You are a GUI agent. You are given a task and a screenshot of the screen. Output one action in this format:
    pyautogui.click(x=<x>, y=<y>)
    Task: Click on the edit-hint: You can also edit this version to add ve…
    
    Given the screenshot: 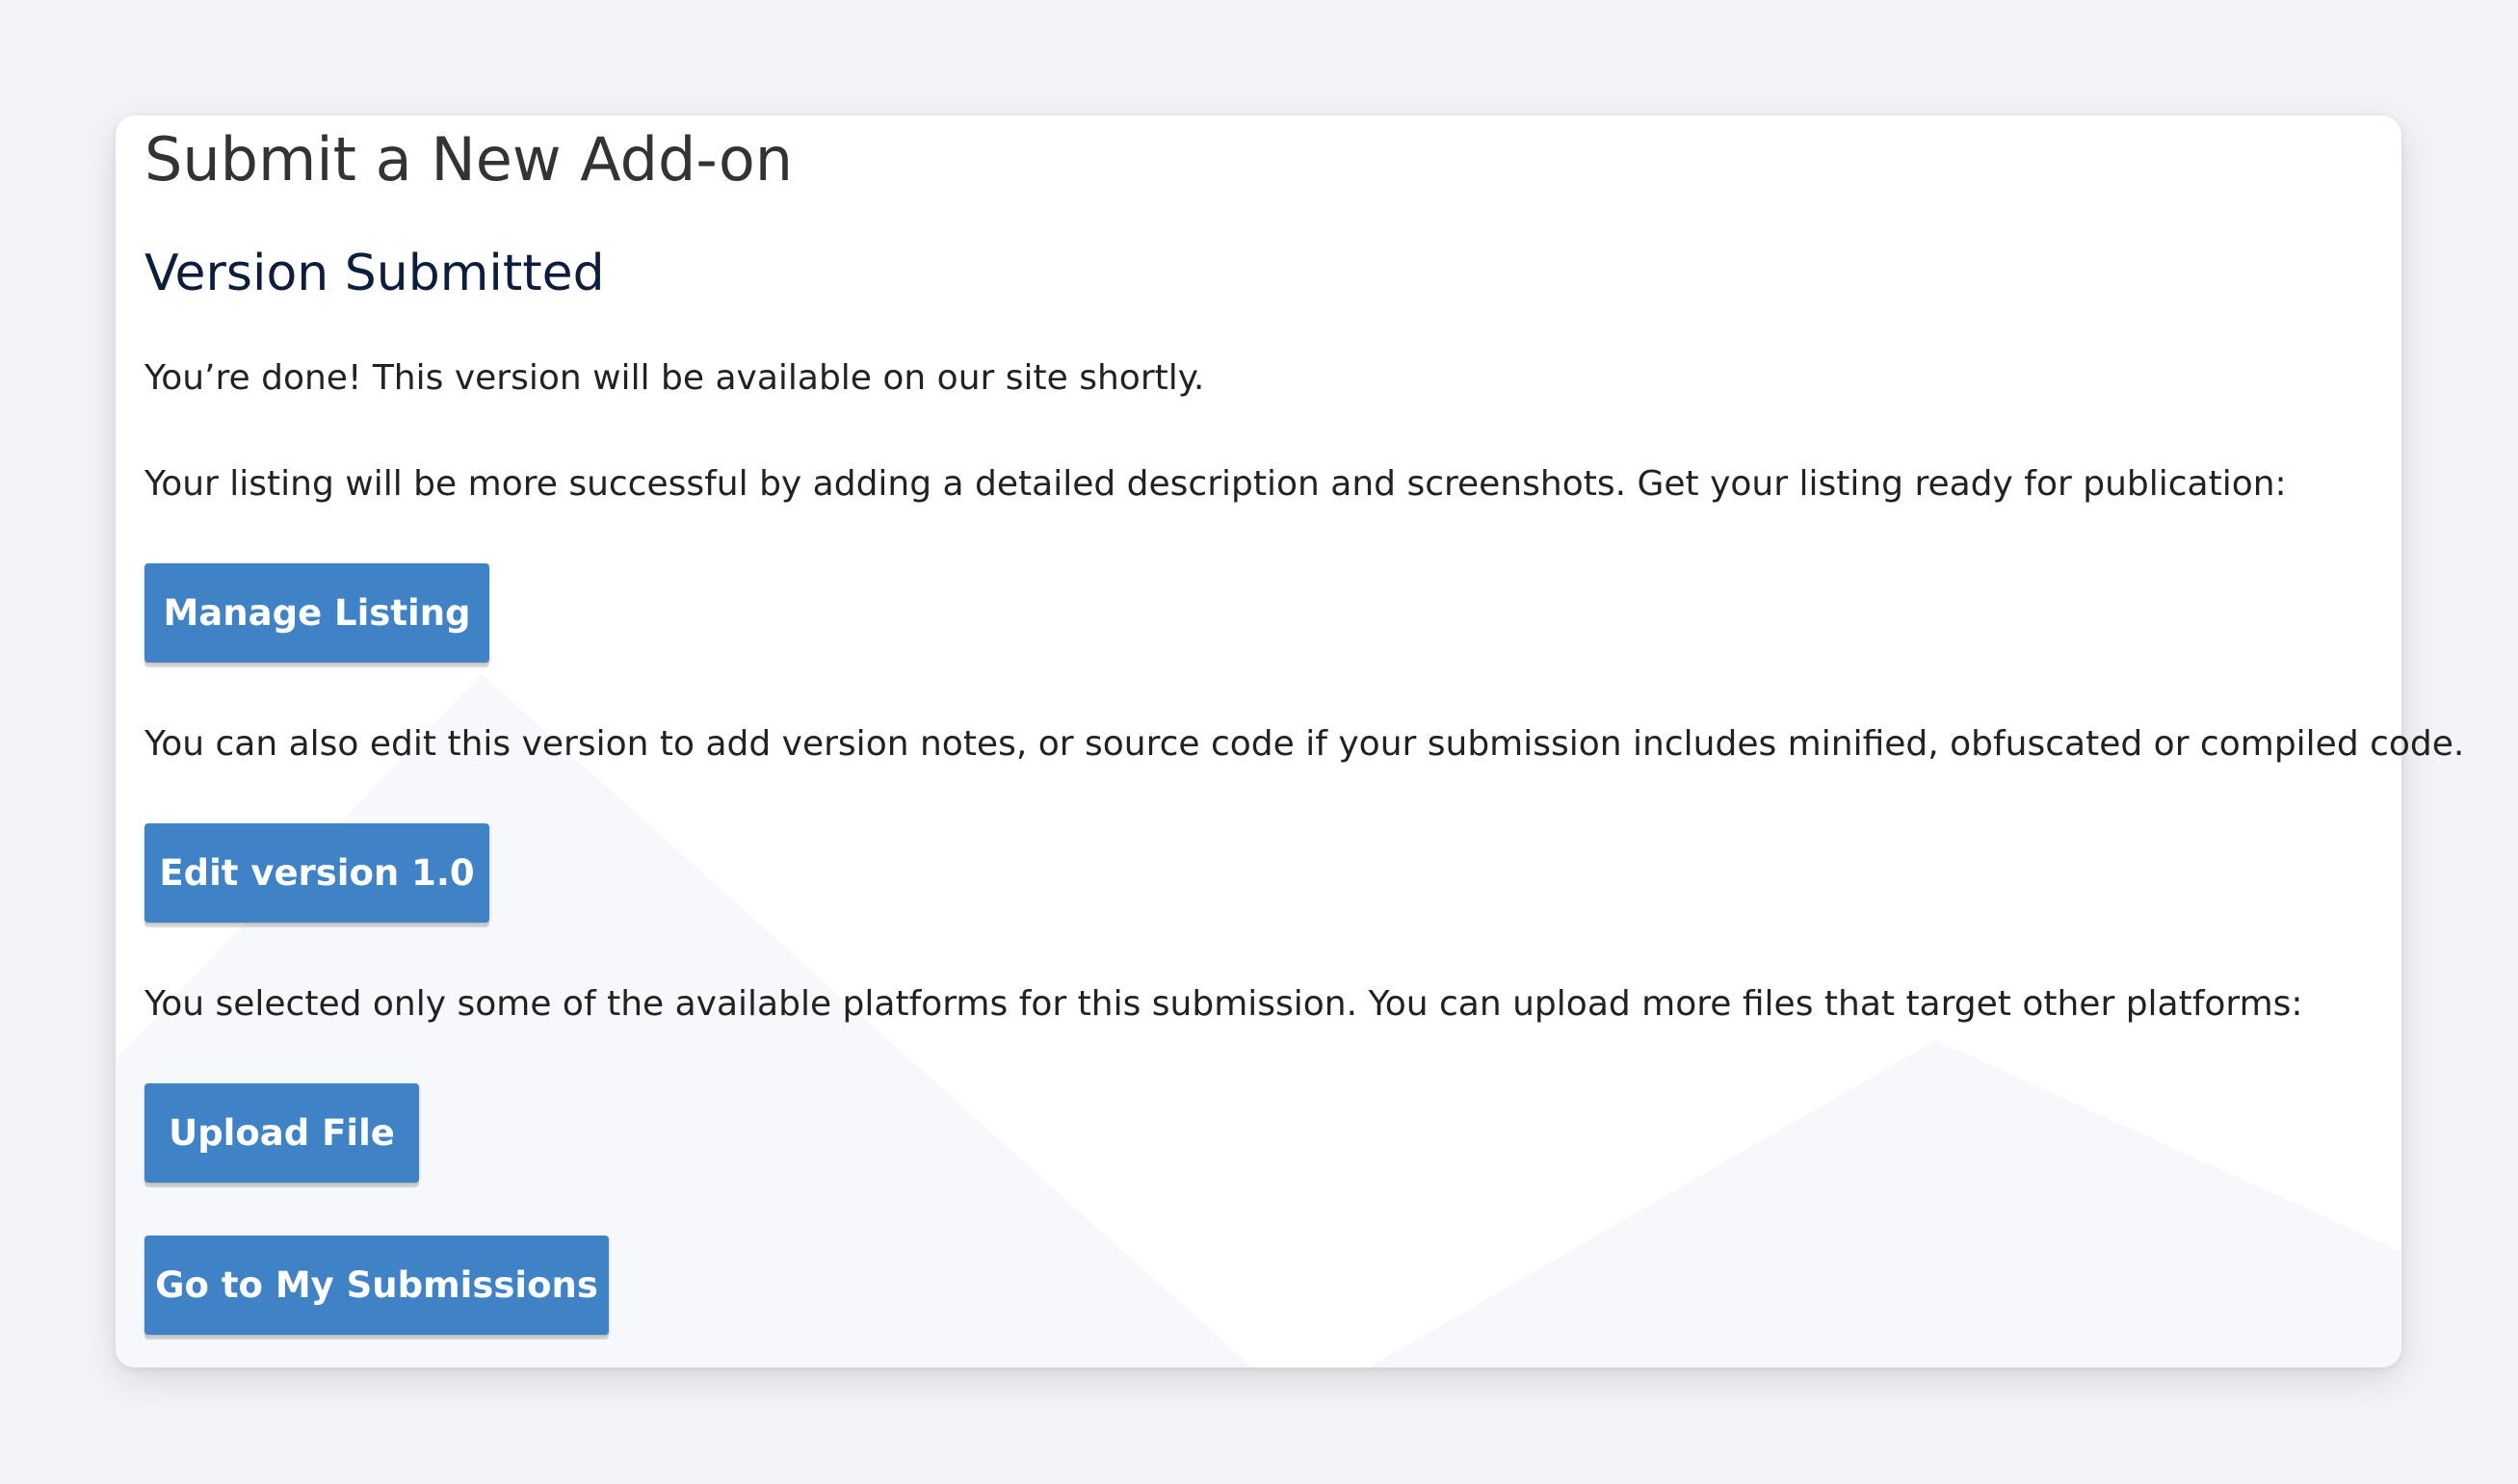 What is the action you would take?
    pyautogui.click(x=1304, y=744)
    